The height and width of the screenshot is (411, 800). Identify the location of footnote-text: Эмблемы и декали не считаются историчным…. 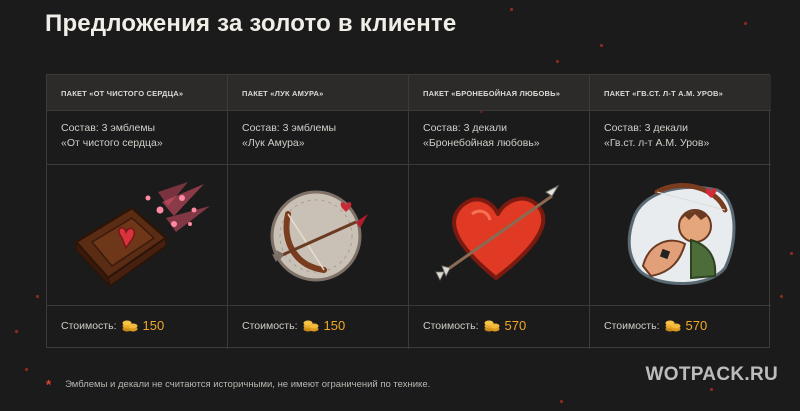
(248, 384).